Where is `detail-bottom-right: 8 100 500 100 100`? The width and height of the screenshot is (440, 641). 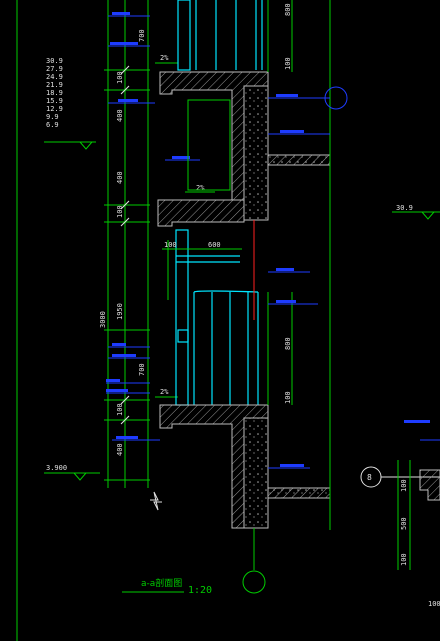
detail-bottom-right: 8 100 500 100 100 is located at coordinates (400, 523).